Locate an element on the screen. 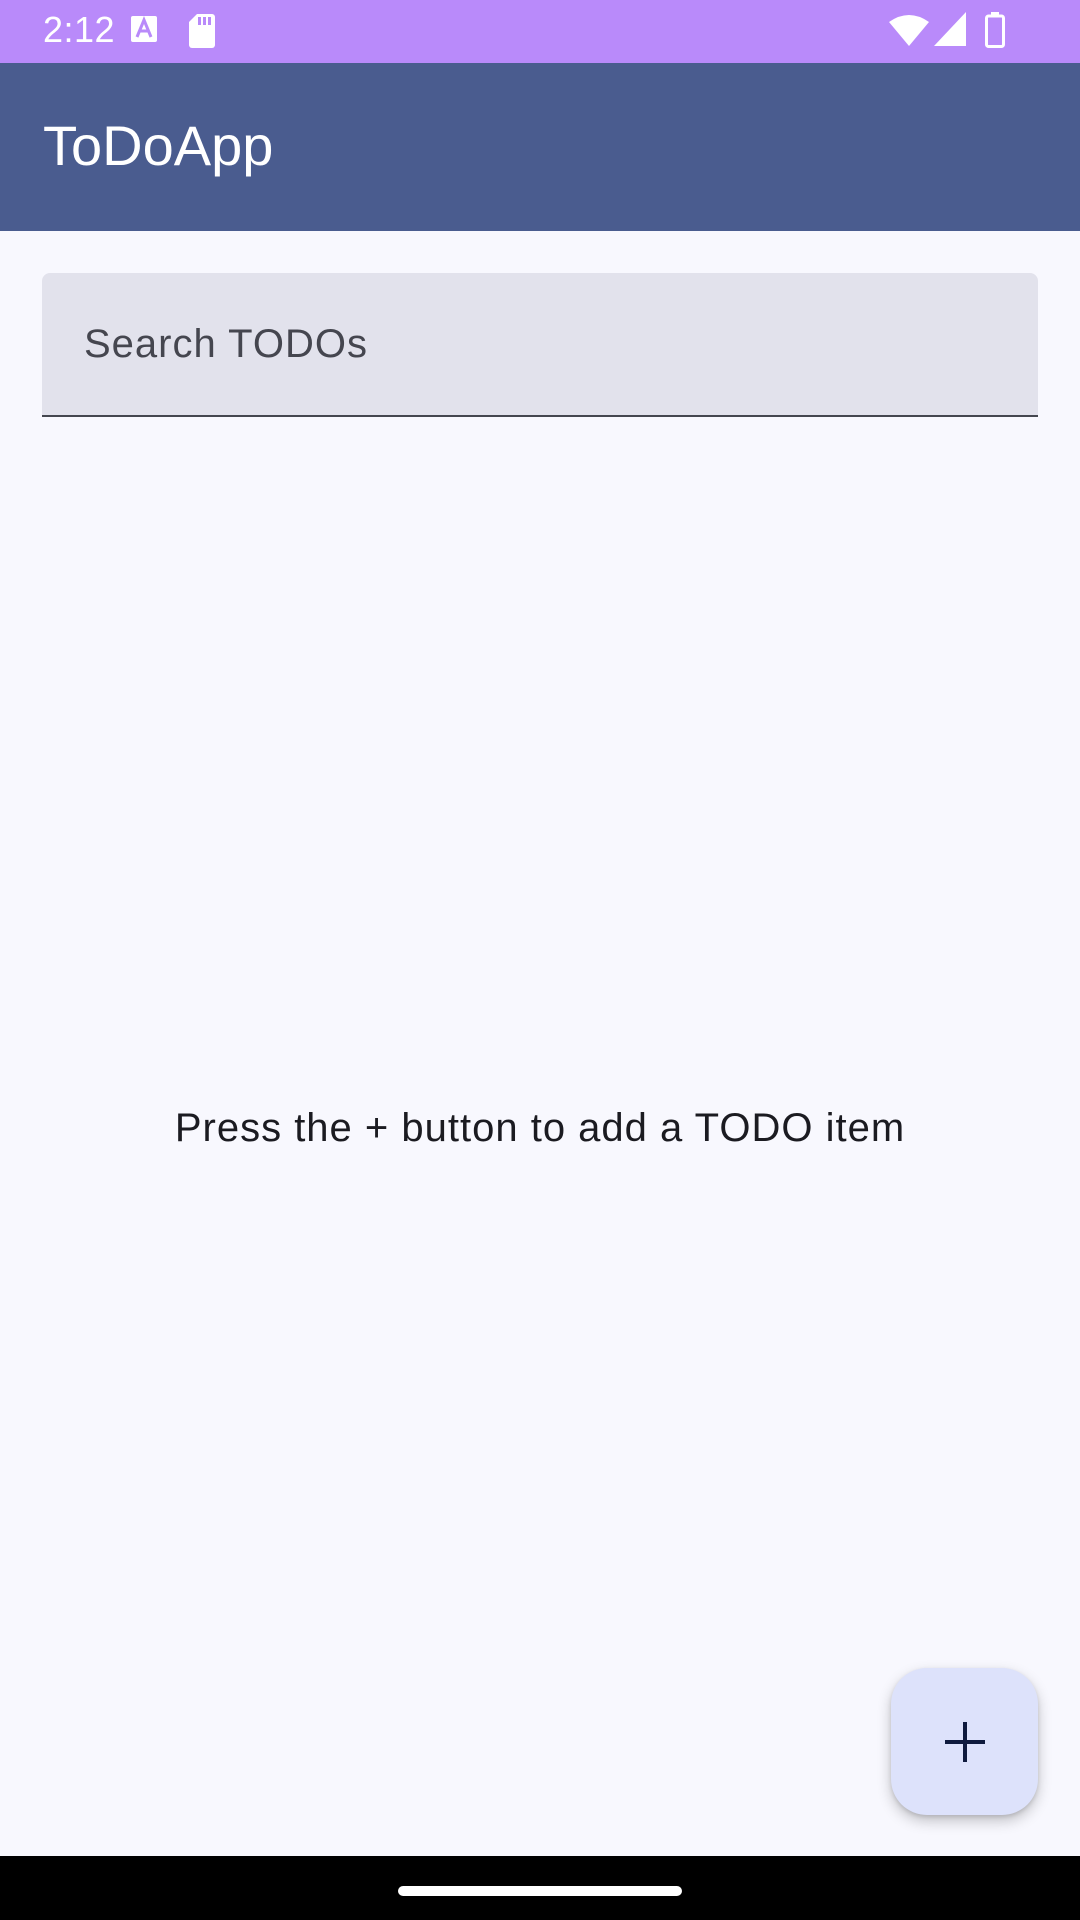 The image size is (1080, 1920). app-title: ToDoApp is located at coordinates (158, 145).